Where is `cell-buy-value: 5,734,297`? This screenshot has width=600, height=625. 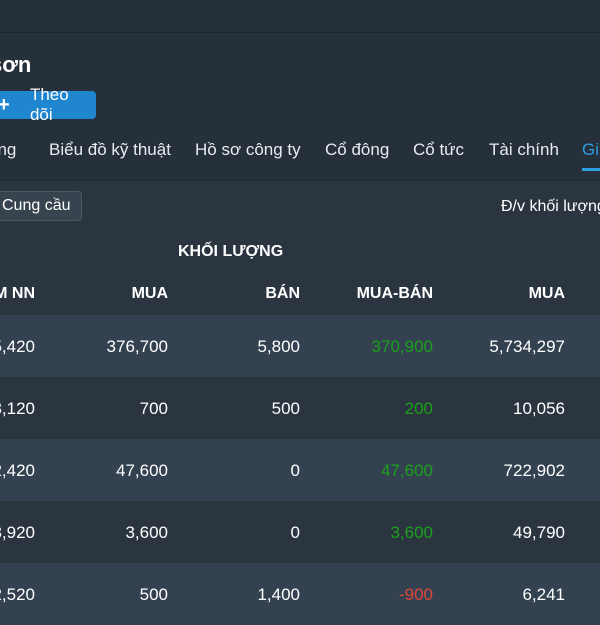 cell-buy-value: 5,734,297 is located at coordinates (527, 346).